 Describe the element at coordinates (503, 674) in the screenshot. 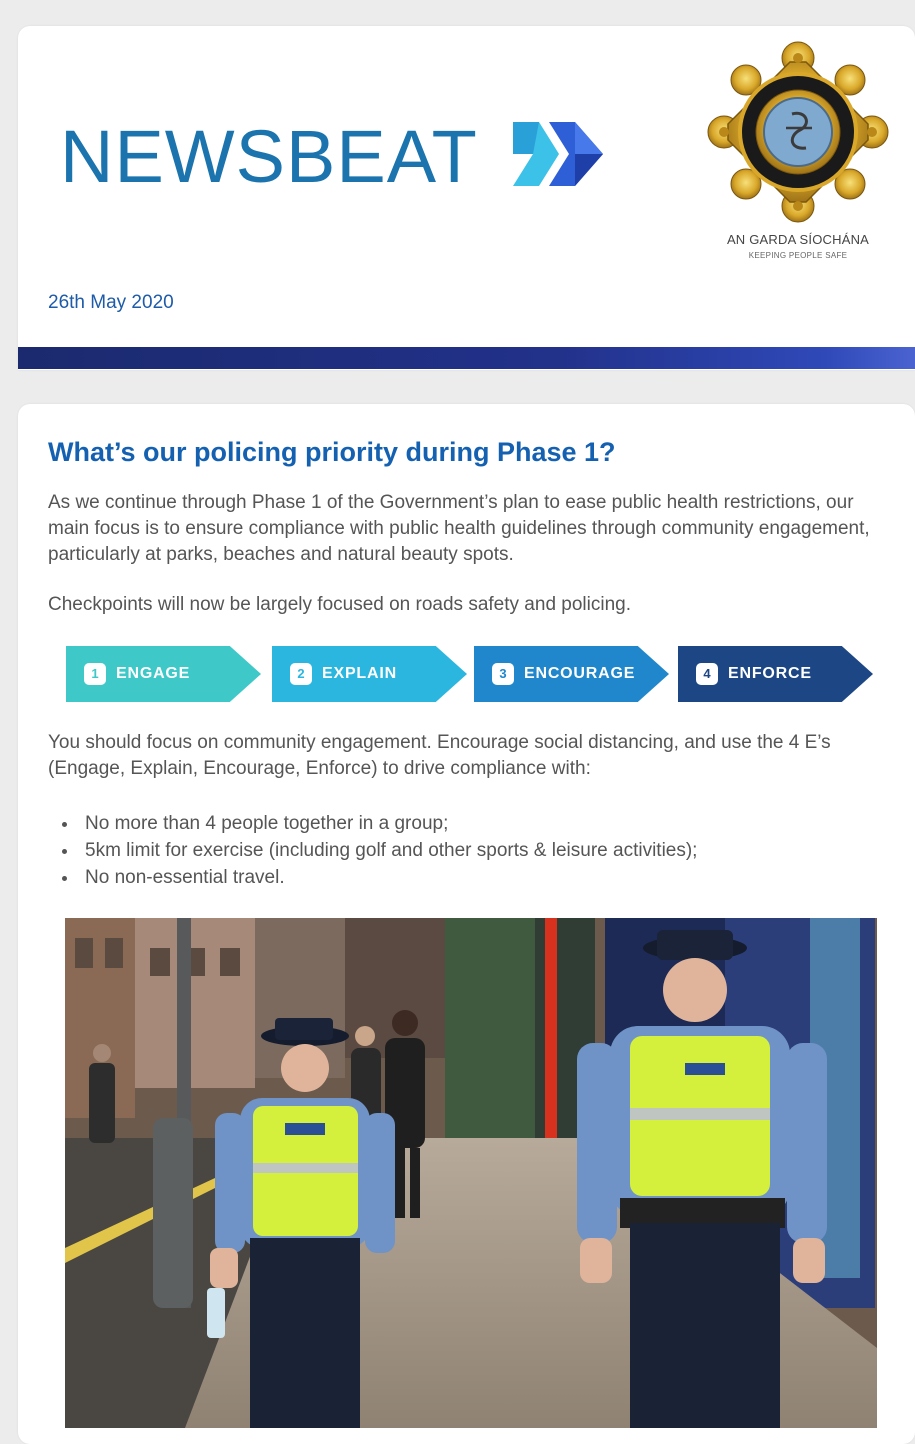

I see `step-number: 3` at that location.